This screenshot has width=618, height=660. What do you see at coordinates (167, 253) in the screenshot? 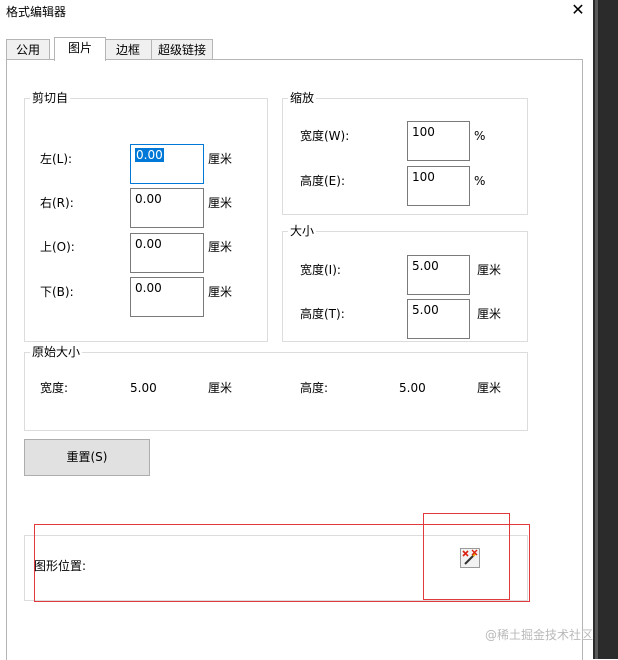
I see `crop-top-input: 0.00` at bounding box center [167, 253].